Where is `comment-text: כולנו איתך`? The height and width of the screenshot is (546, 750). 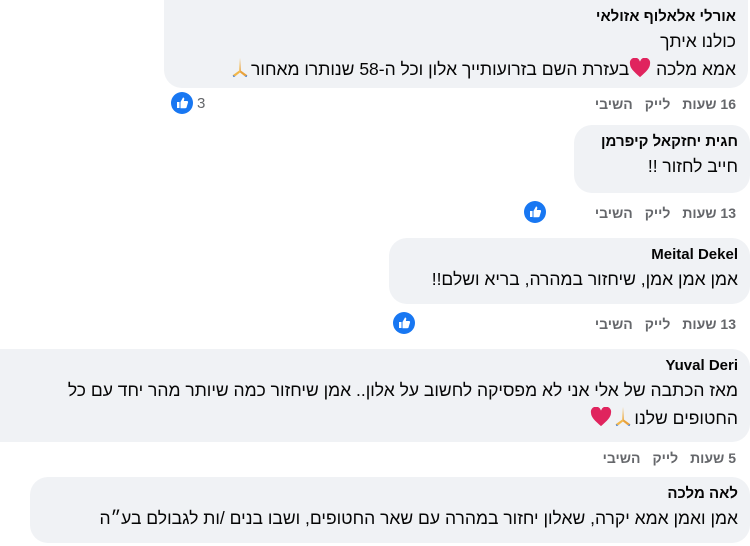 comment-text: כולנו איתך is located at coordinates (698, 41).